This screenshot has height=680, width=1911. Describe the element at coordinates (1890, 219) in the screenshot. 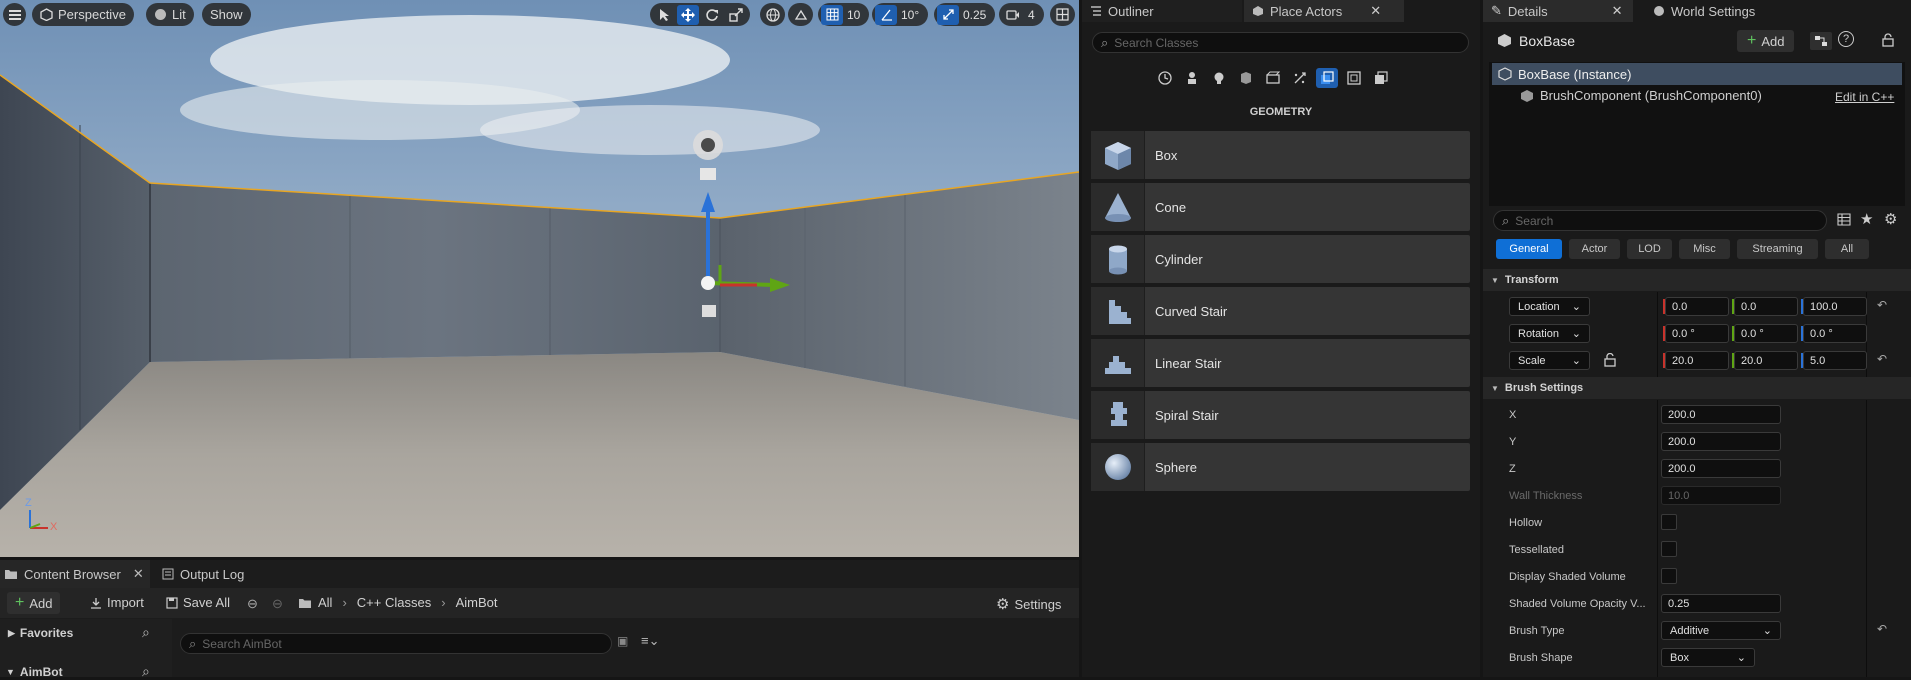

I see `gear-icon: ⚙` at that location.